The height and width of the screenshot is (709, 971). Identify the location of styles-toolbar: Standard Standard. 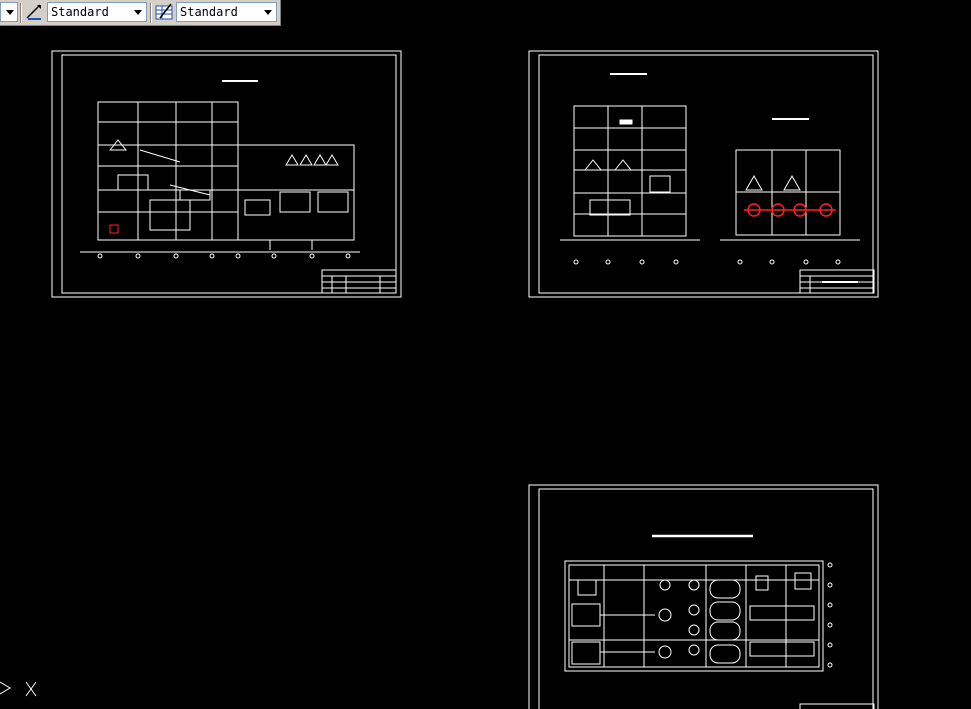
(140, 13).